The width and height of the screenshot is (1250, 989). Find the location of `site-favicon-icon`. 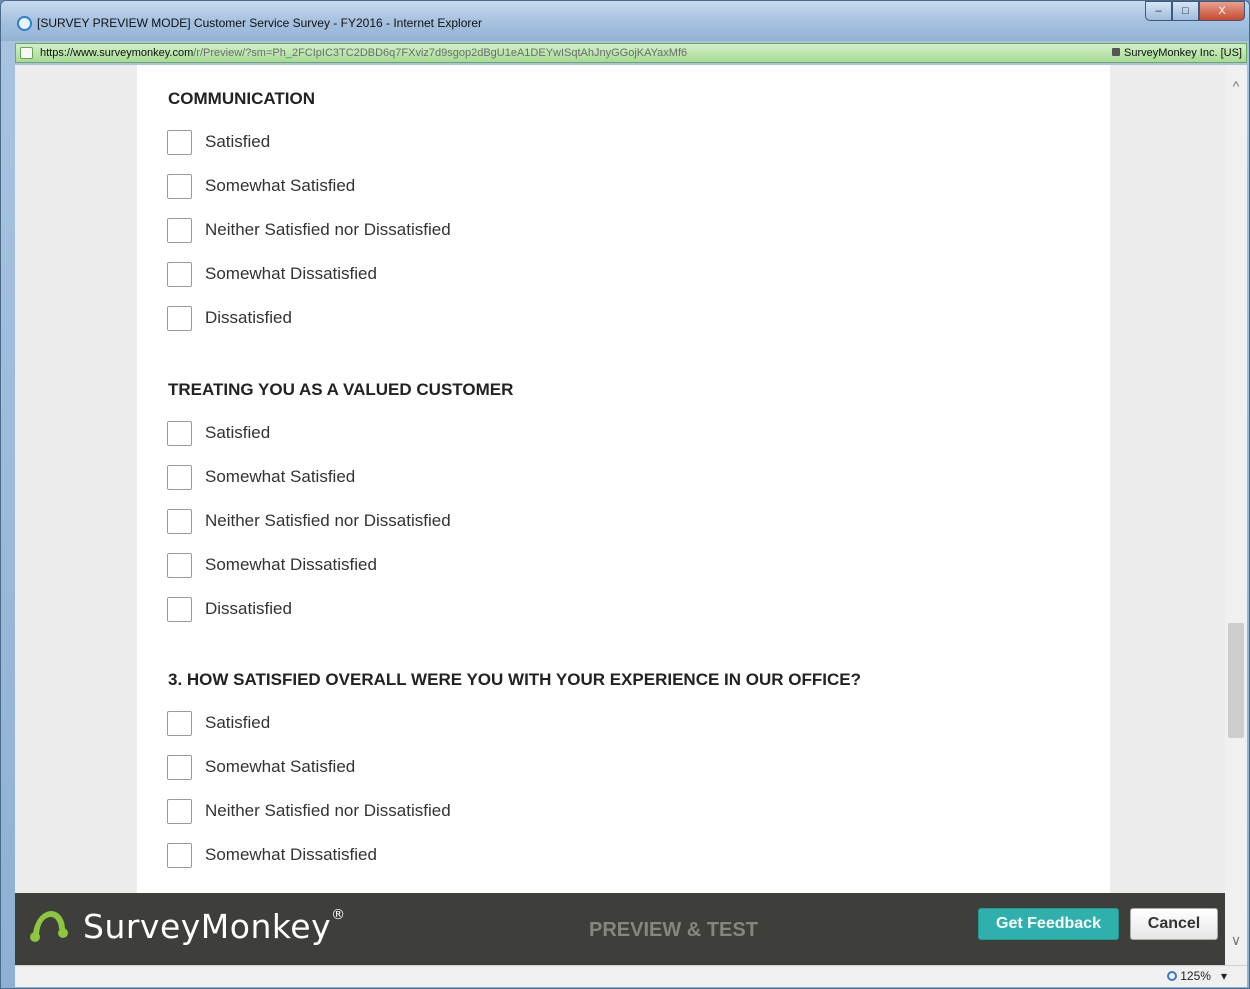

site-favicon-icon is located at coordinates (26, 53).